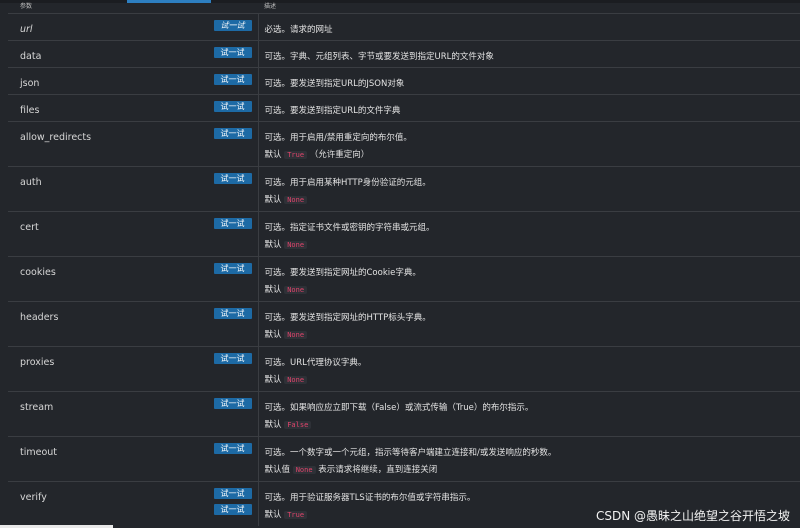 The height and width of the screenshot is (528, 800). Describe the element at coordinates (133, 53) in the screenshot. I see `param-cell: data 试一试` at that location.